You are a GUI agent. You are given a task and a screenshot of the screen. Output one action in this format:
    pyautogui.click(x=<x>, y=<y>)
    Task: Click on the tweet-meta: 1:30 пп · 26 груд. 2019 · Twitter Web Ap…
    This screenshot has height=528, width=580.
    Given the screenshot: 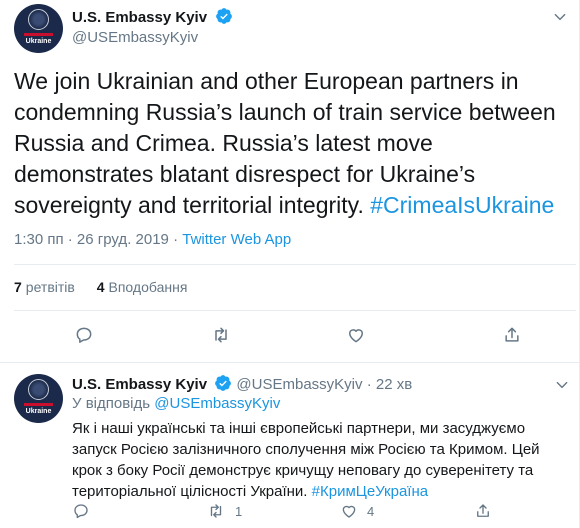 What is the action you would take?
    pyautogui.click(x=153, y=239)
    